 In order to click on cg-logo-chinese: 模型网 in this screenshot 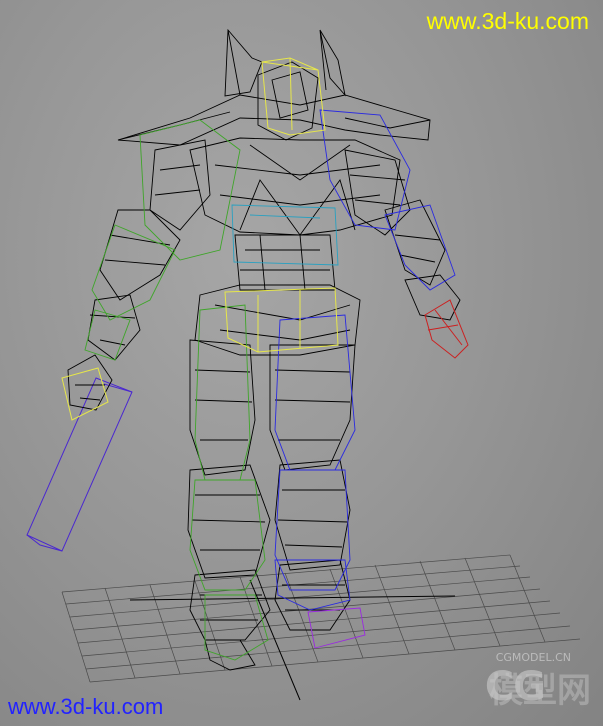, I will do `click(540, 691)`.